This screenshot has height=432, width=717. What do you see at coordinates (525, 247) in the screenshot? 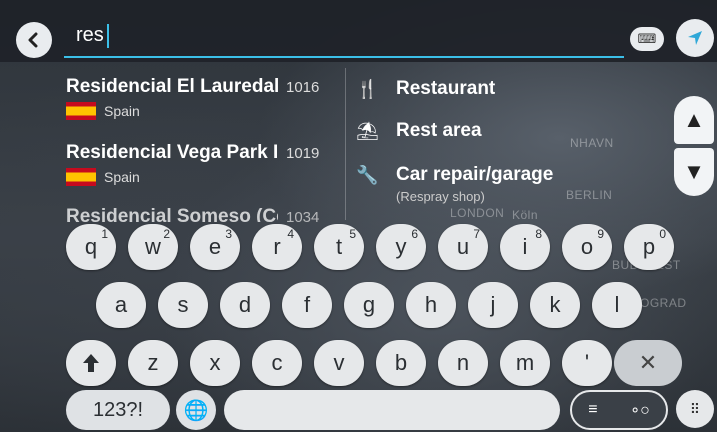
I see `key-i: i8` at bounding box center [525, 247].